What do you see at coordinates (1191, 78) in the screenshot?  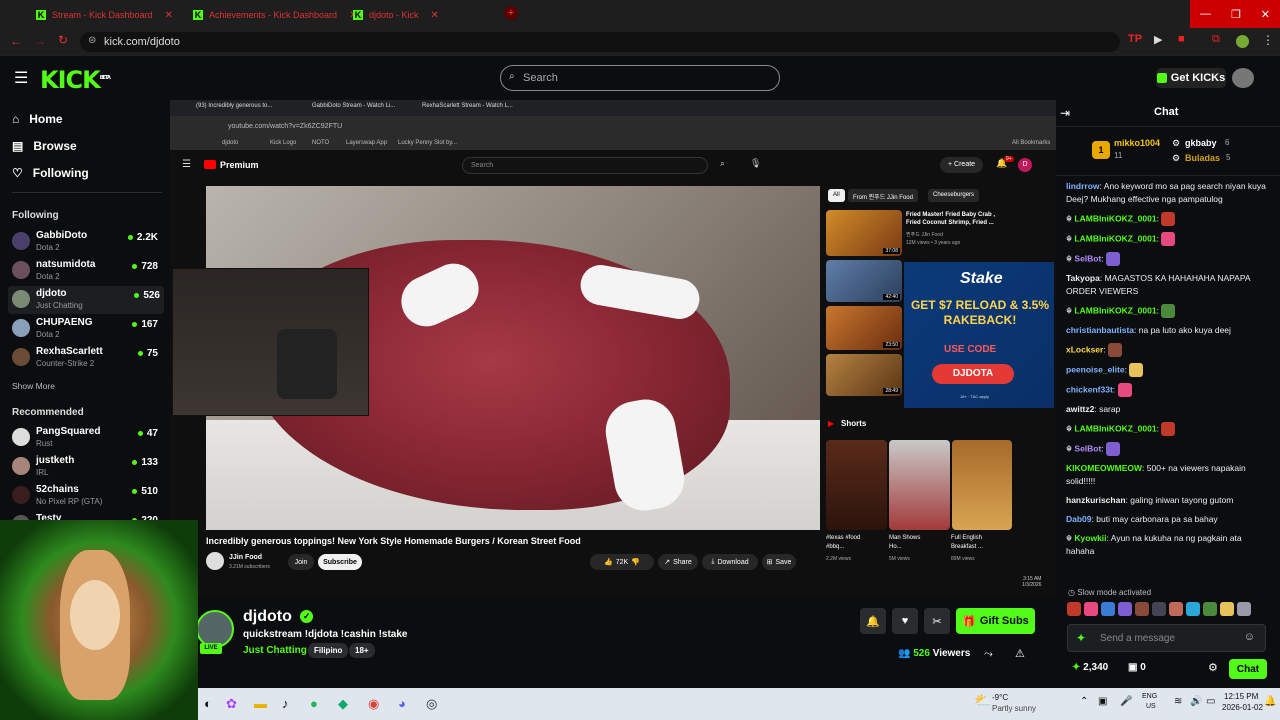 I see `get-kicks-button: Get KICKs` at bounding box center [1191, 78].